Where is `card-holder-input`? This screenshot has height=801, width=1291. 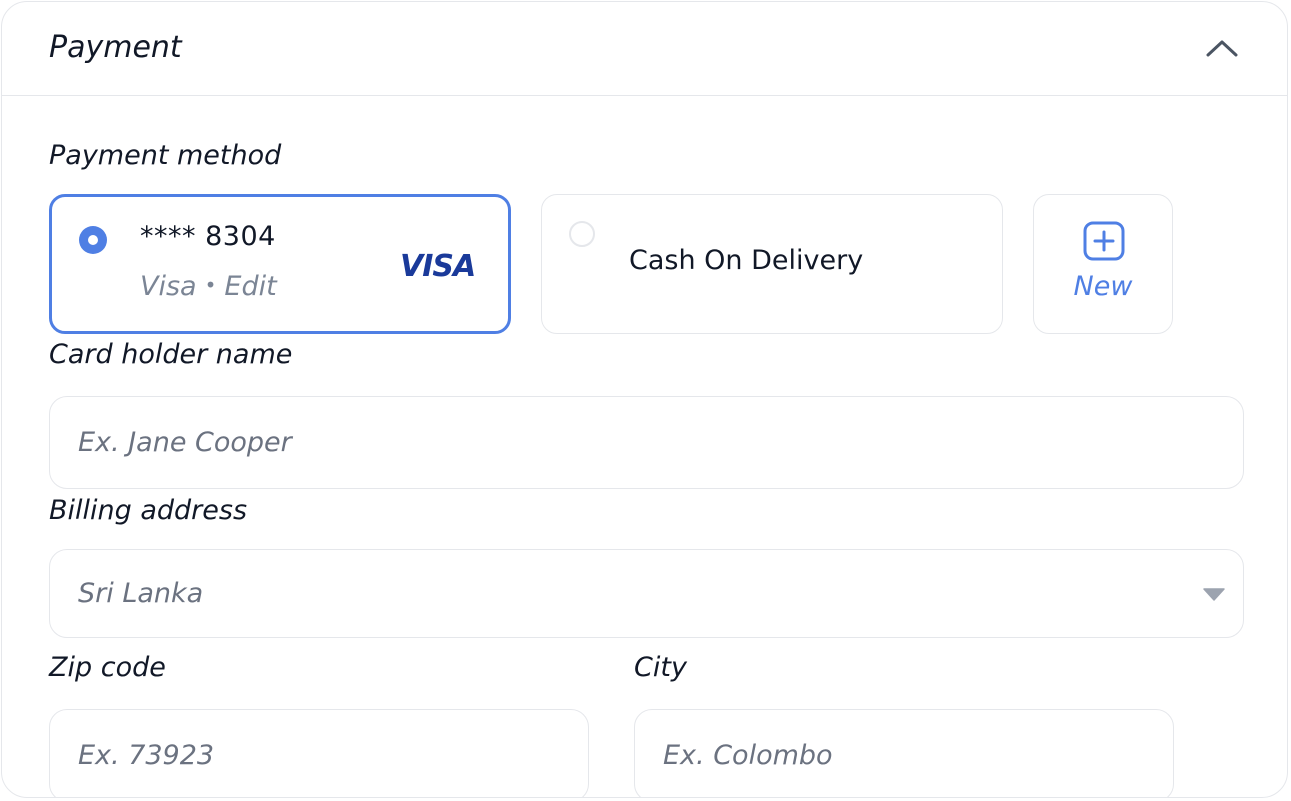 card-holder-input is located at coordinates (646, 442).